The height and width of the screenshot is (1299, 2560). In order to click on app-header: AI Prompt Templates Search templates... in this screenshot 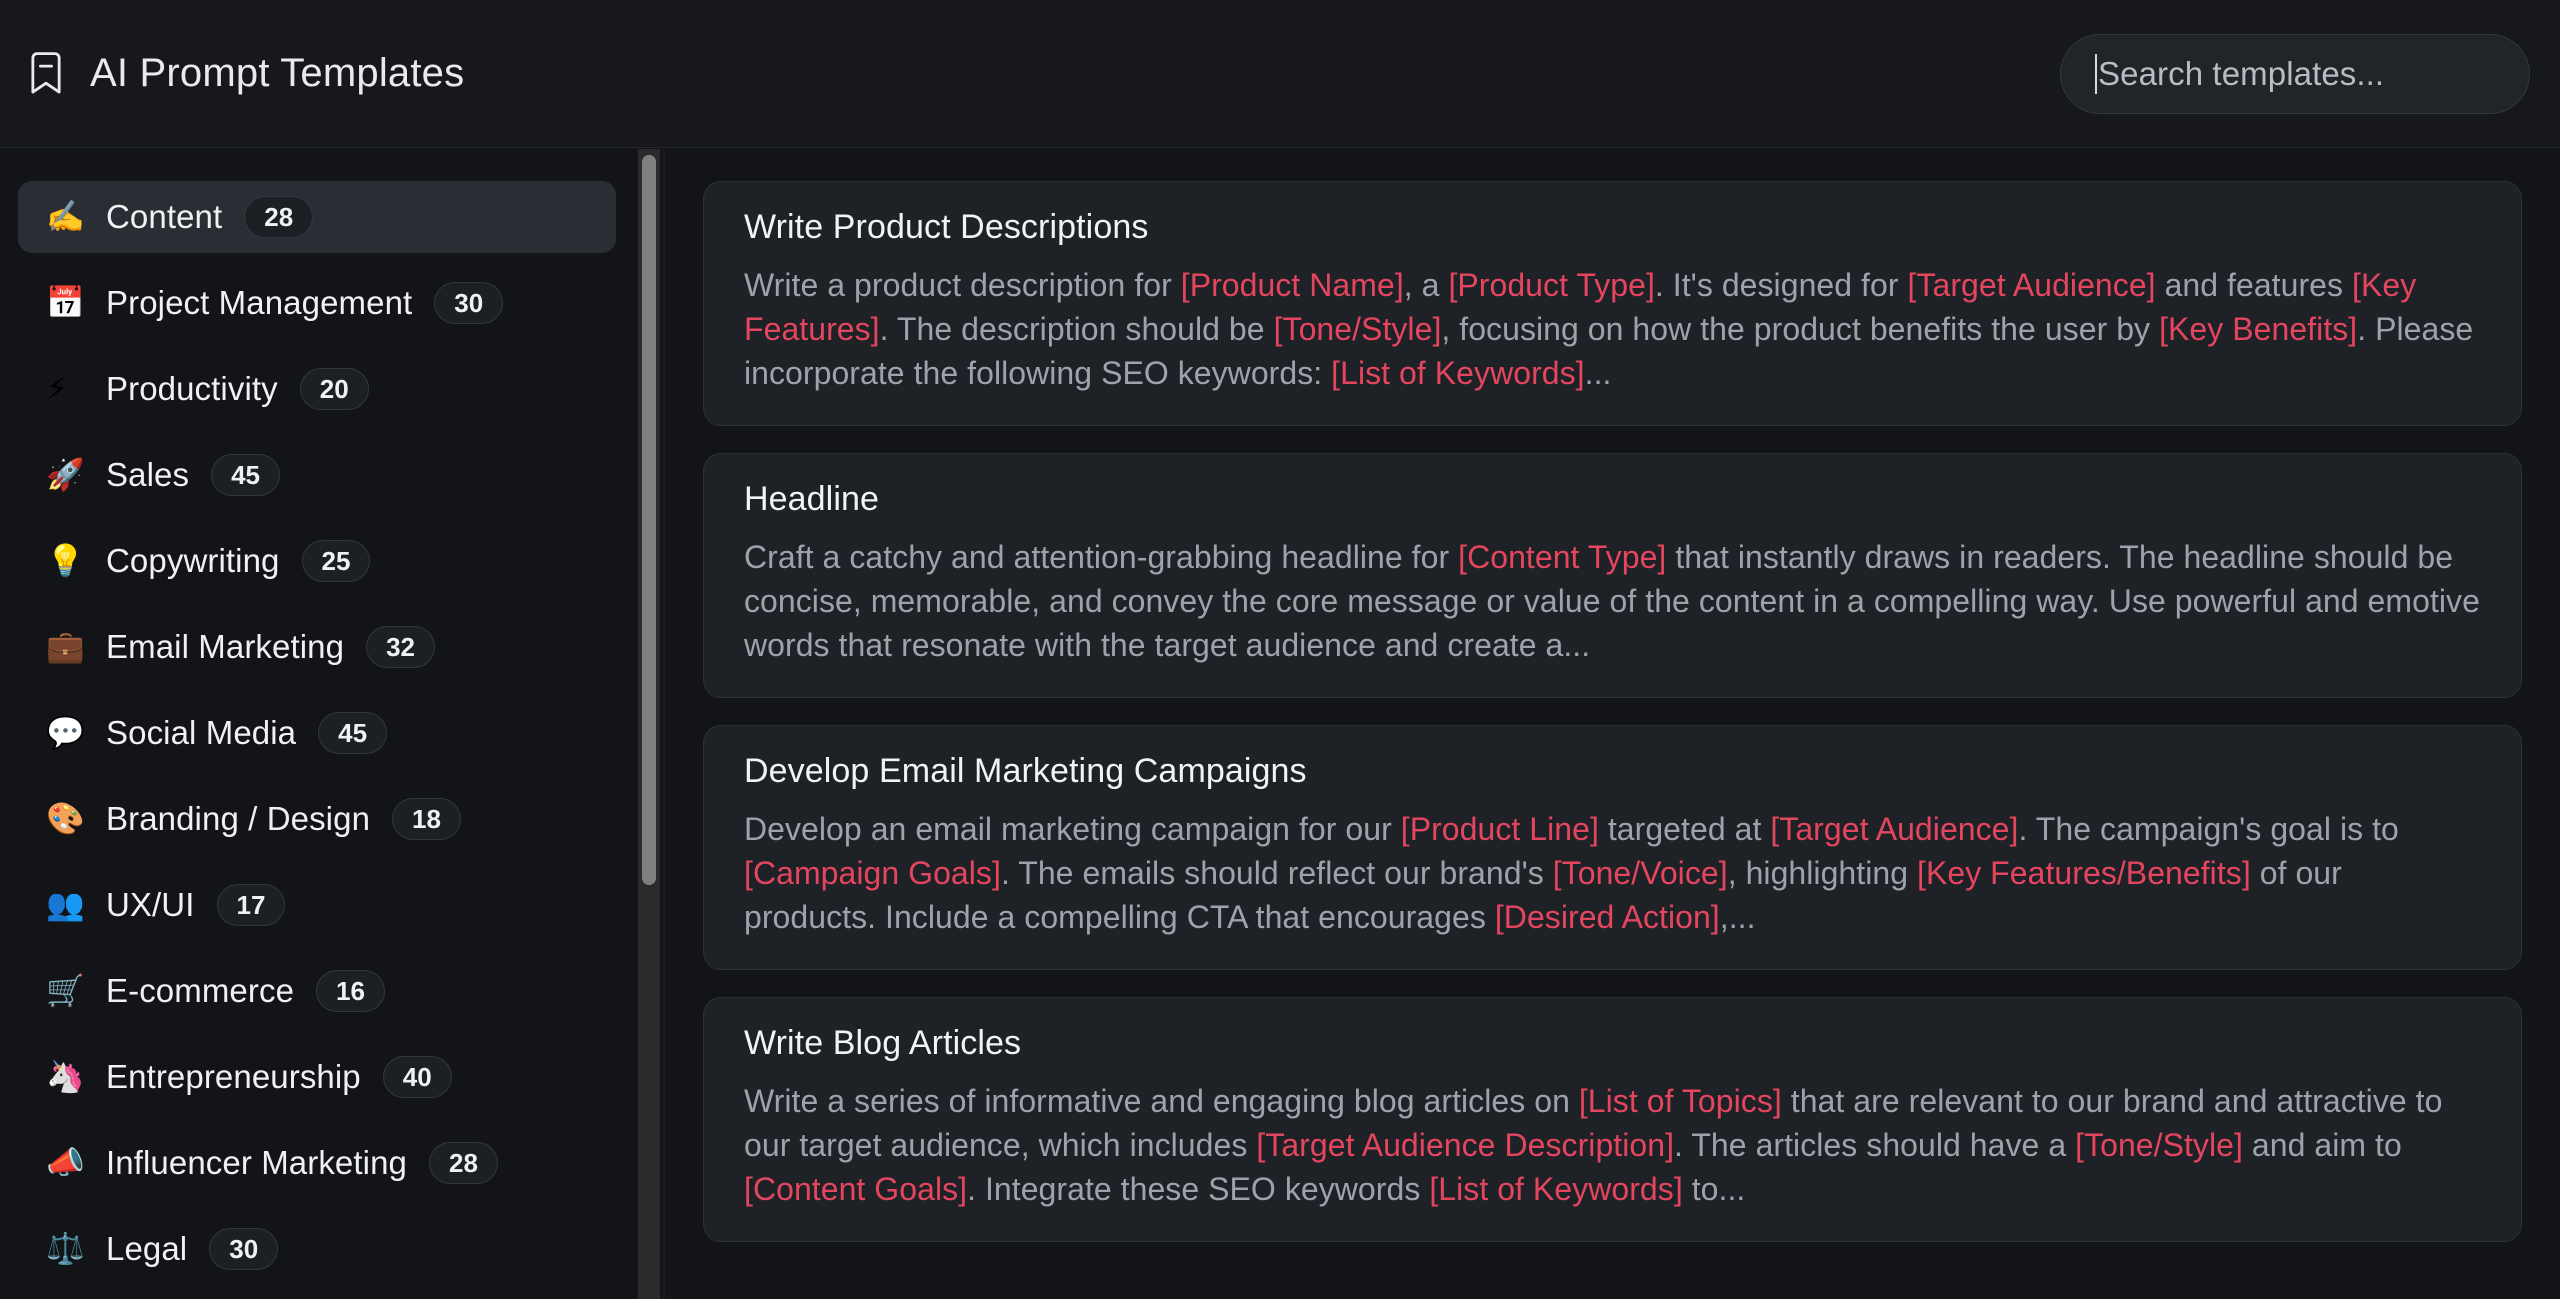, I will do `click(1280, 74)`.